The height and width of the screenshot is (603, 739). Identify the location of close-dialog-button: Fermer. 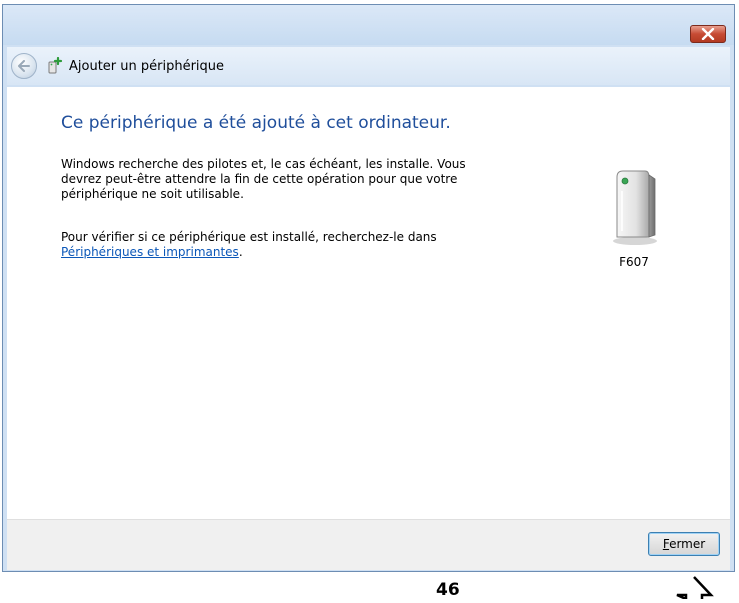
(684, 544).